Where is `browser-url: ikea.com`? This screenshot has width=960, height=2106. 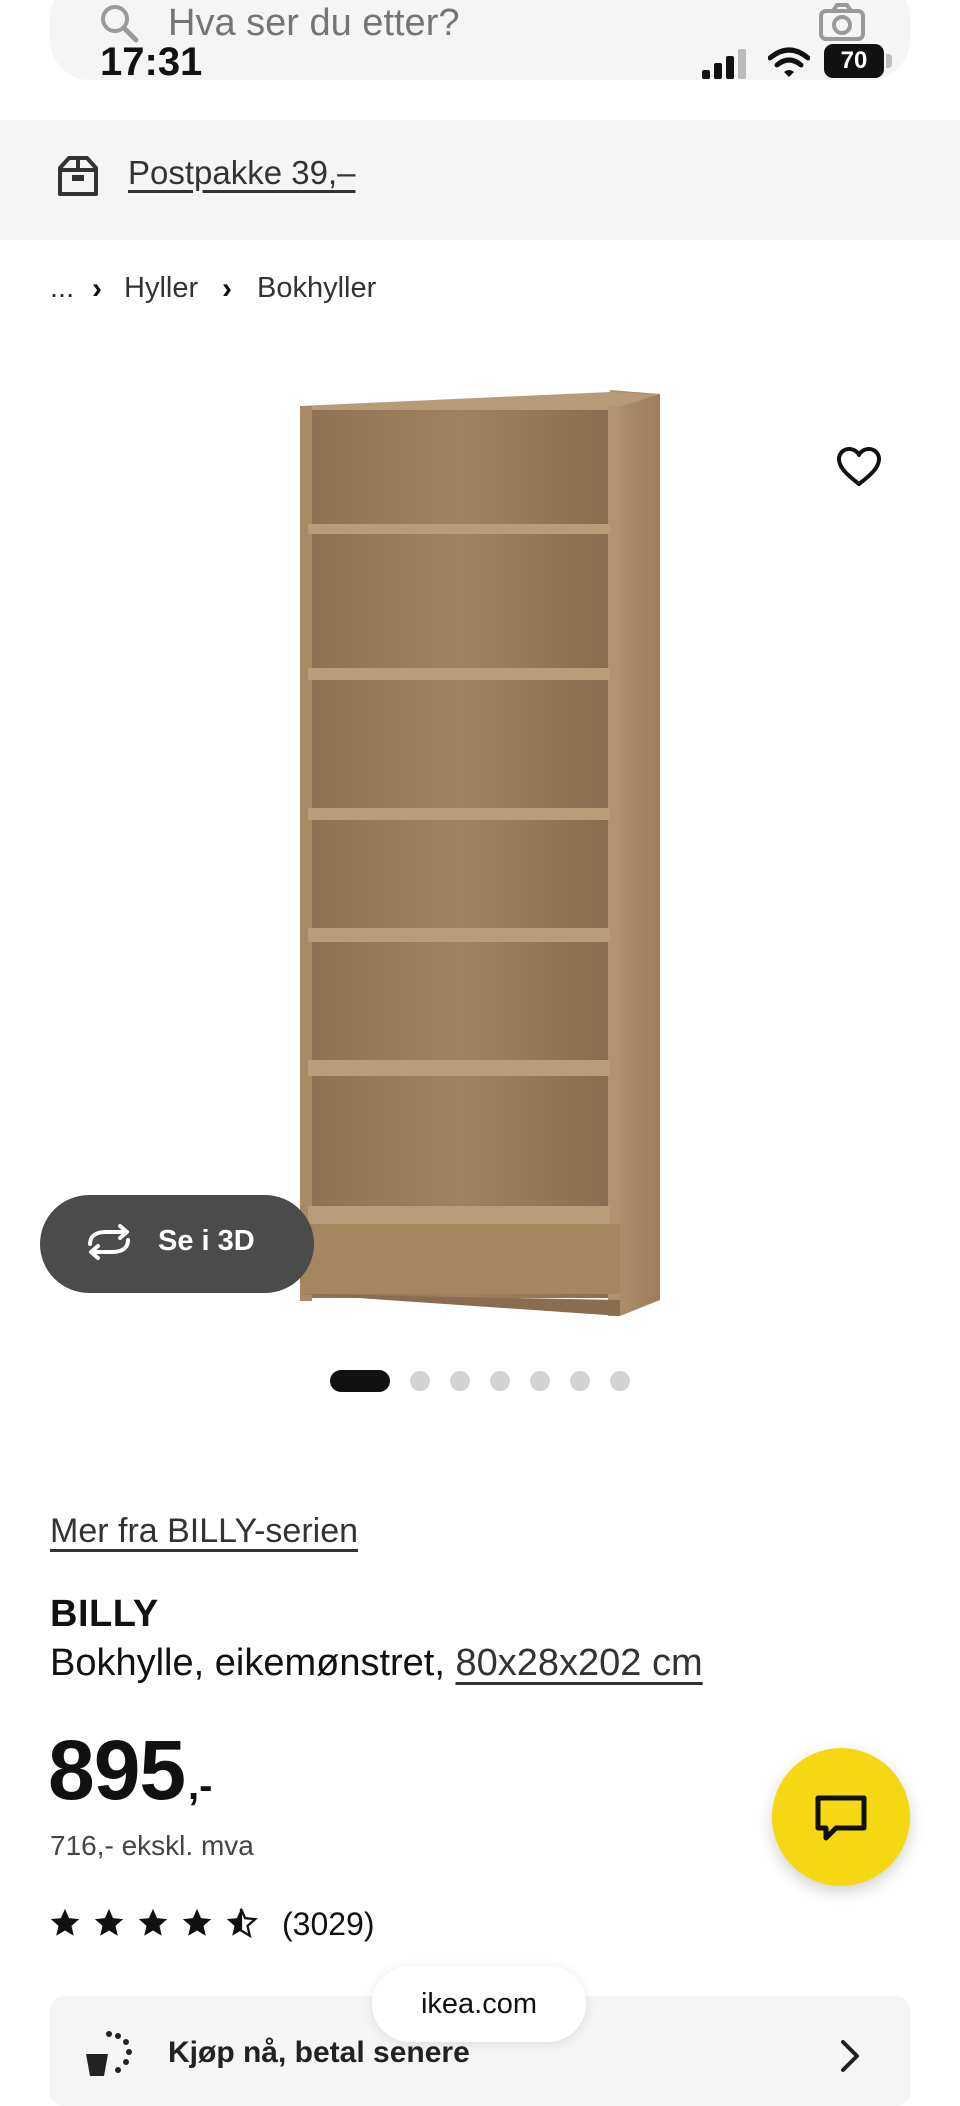
browser-url: ikea.com is located at coordinates (479, 2004).